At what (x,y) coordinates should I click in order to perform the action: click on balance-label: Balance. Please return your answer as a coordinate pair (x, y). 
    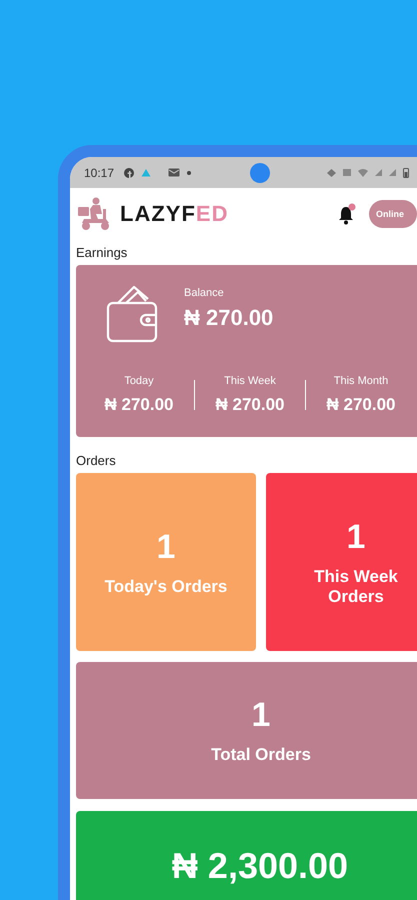
    Looking at the image, I should click on (204, 293).